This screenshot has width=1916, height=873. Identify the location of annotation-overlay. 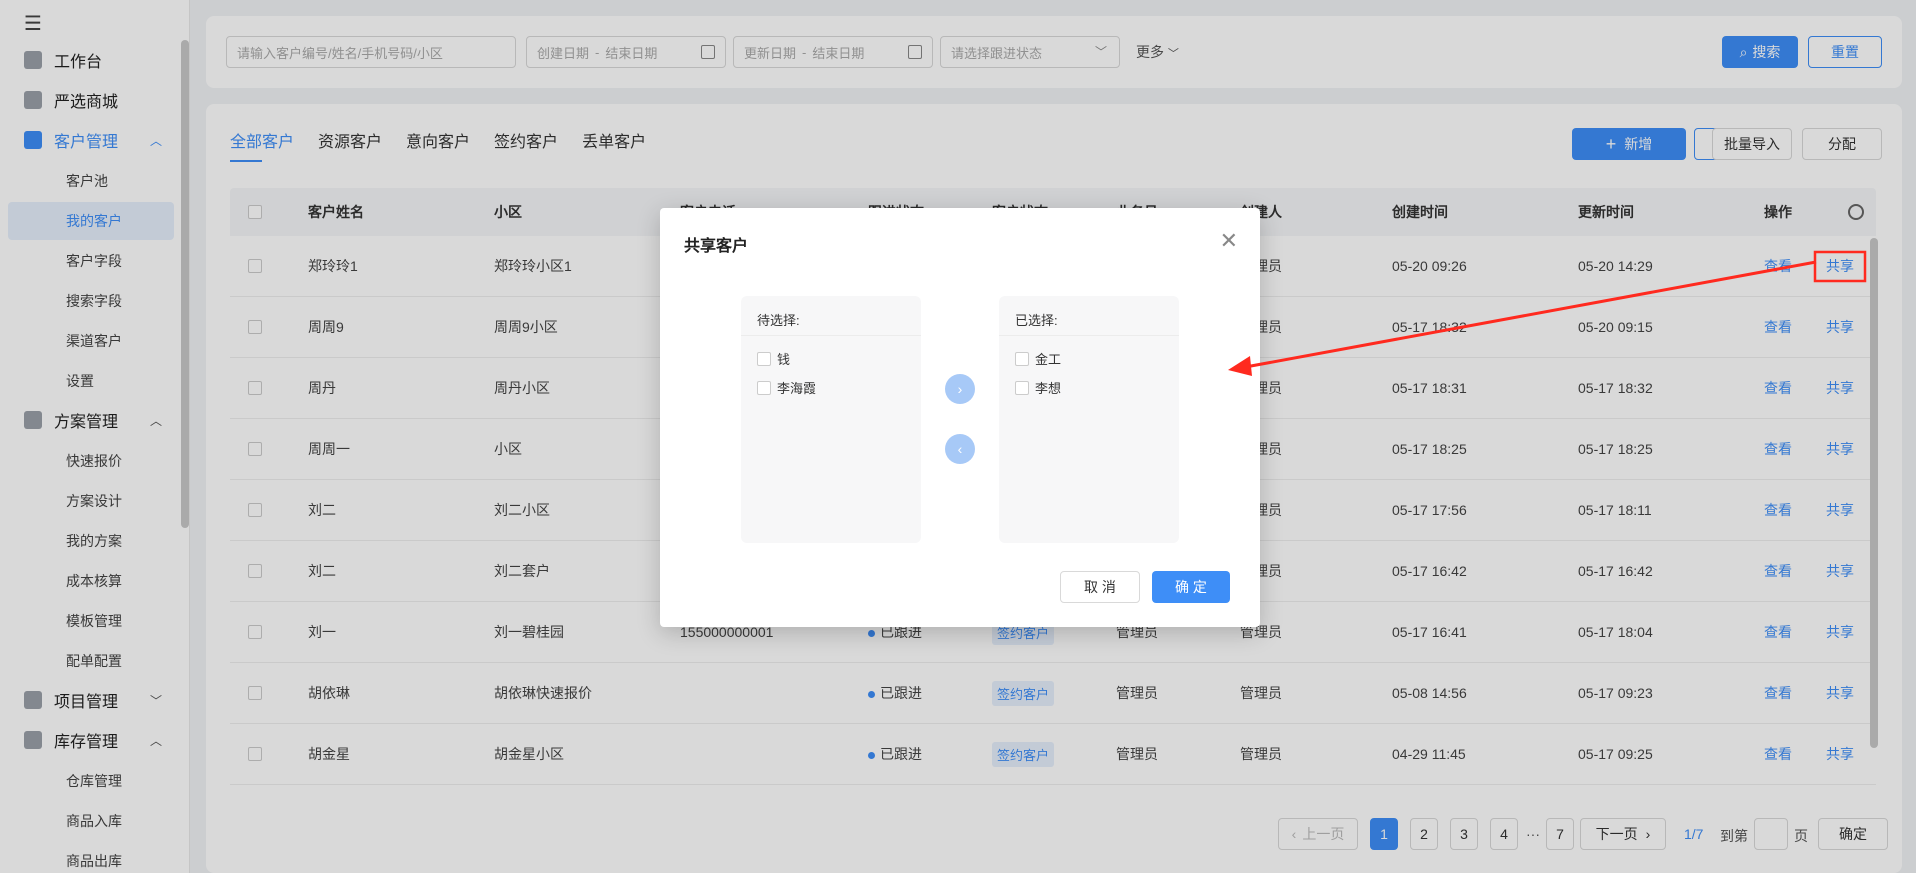
(1547, 313).